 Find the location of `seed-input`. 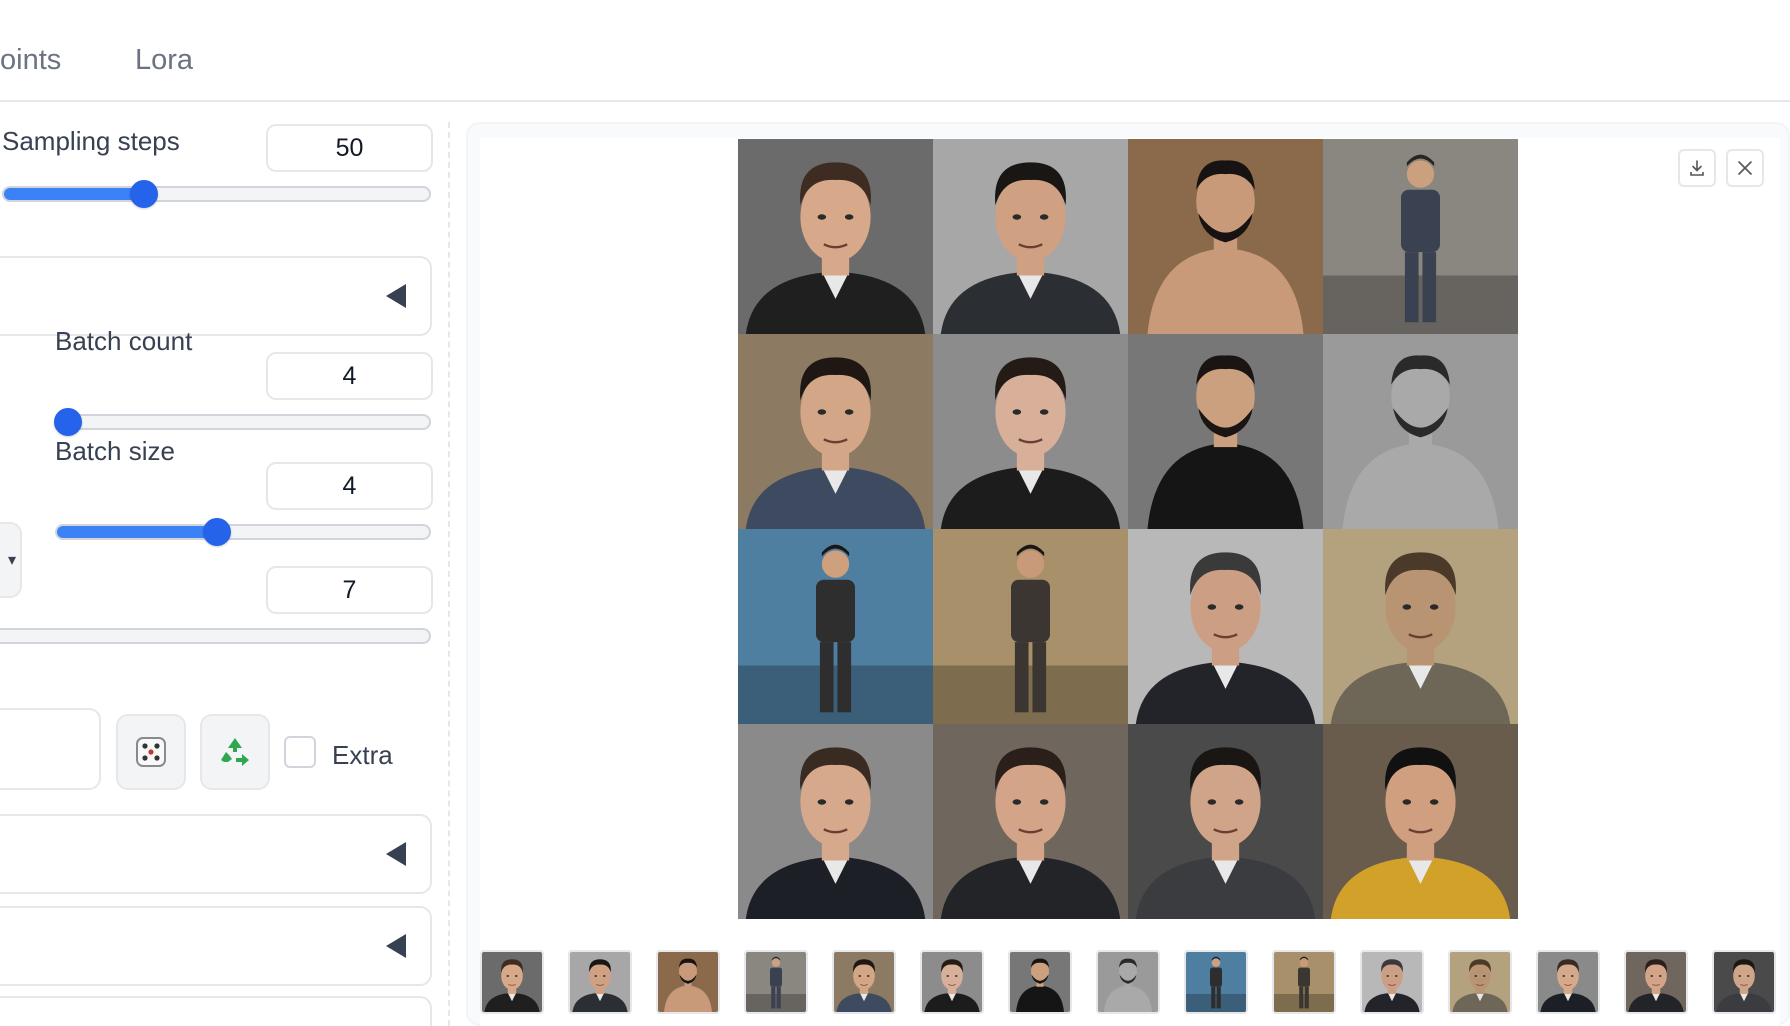

seed-input is located at coordinates (50, 749).